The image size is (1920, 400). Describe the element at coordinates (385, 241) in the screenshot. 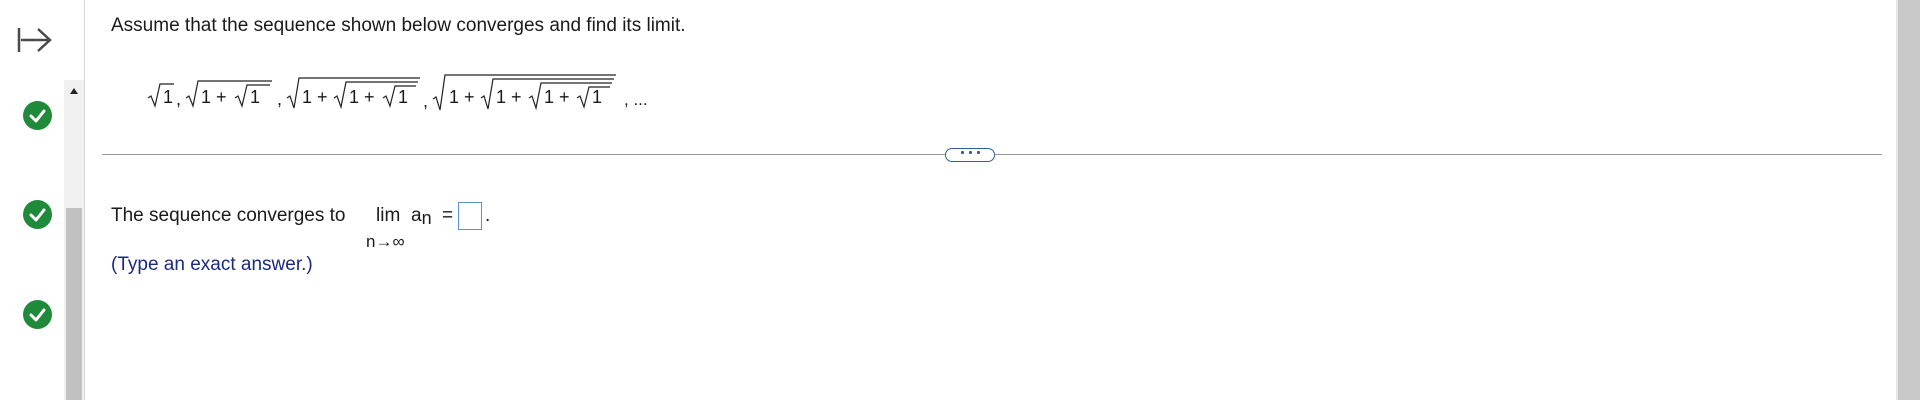

I see `limit-subscript: n→∞` at that location.